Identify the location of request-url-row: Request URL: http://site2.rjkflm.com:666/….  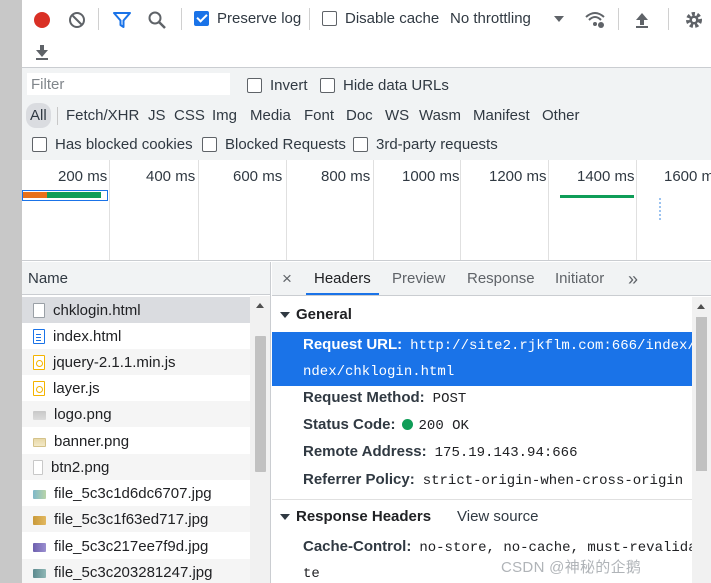
(488, 359).